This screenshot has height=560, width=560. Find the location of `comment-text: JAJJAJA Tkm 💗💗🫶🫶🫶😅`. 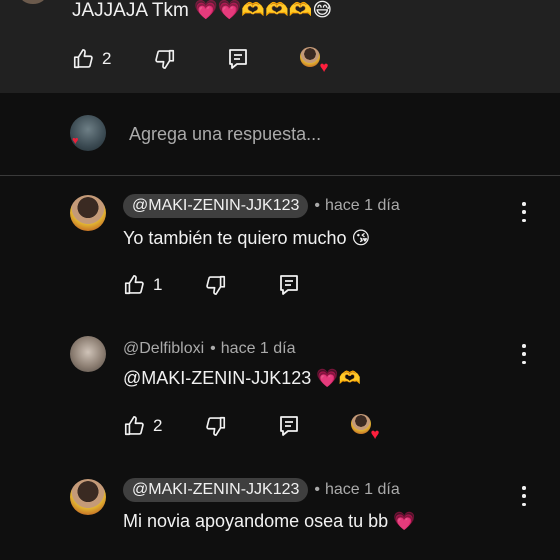

comment-text: JAJJAJA Tkm 💗💗🫶🫶🫶😅 is located at coordinates (202, 10).